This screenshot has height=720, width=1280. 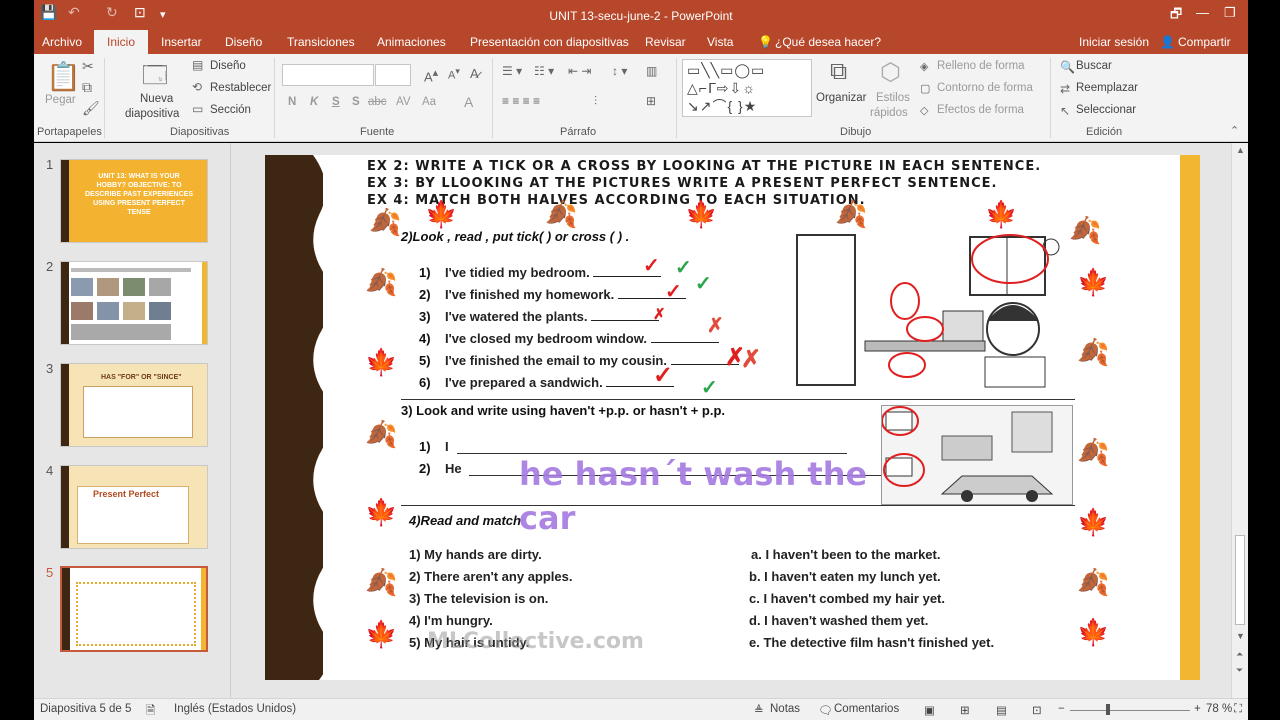 I want to click on tell-me-search: ¿Qué desea hacer?, so click(x=828, y=42).